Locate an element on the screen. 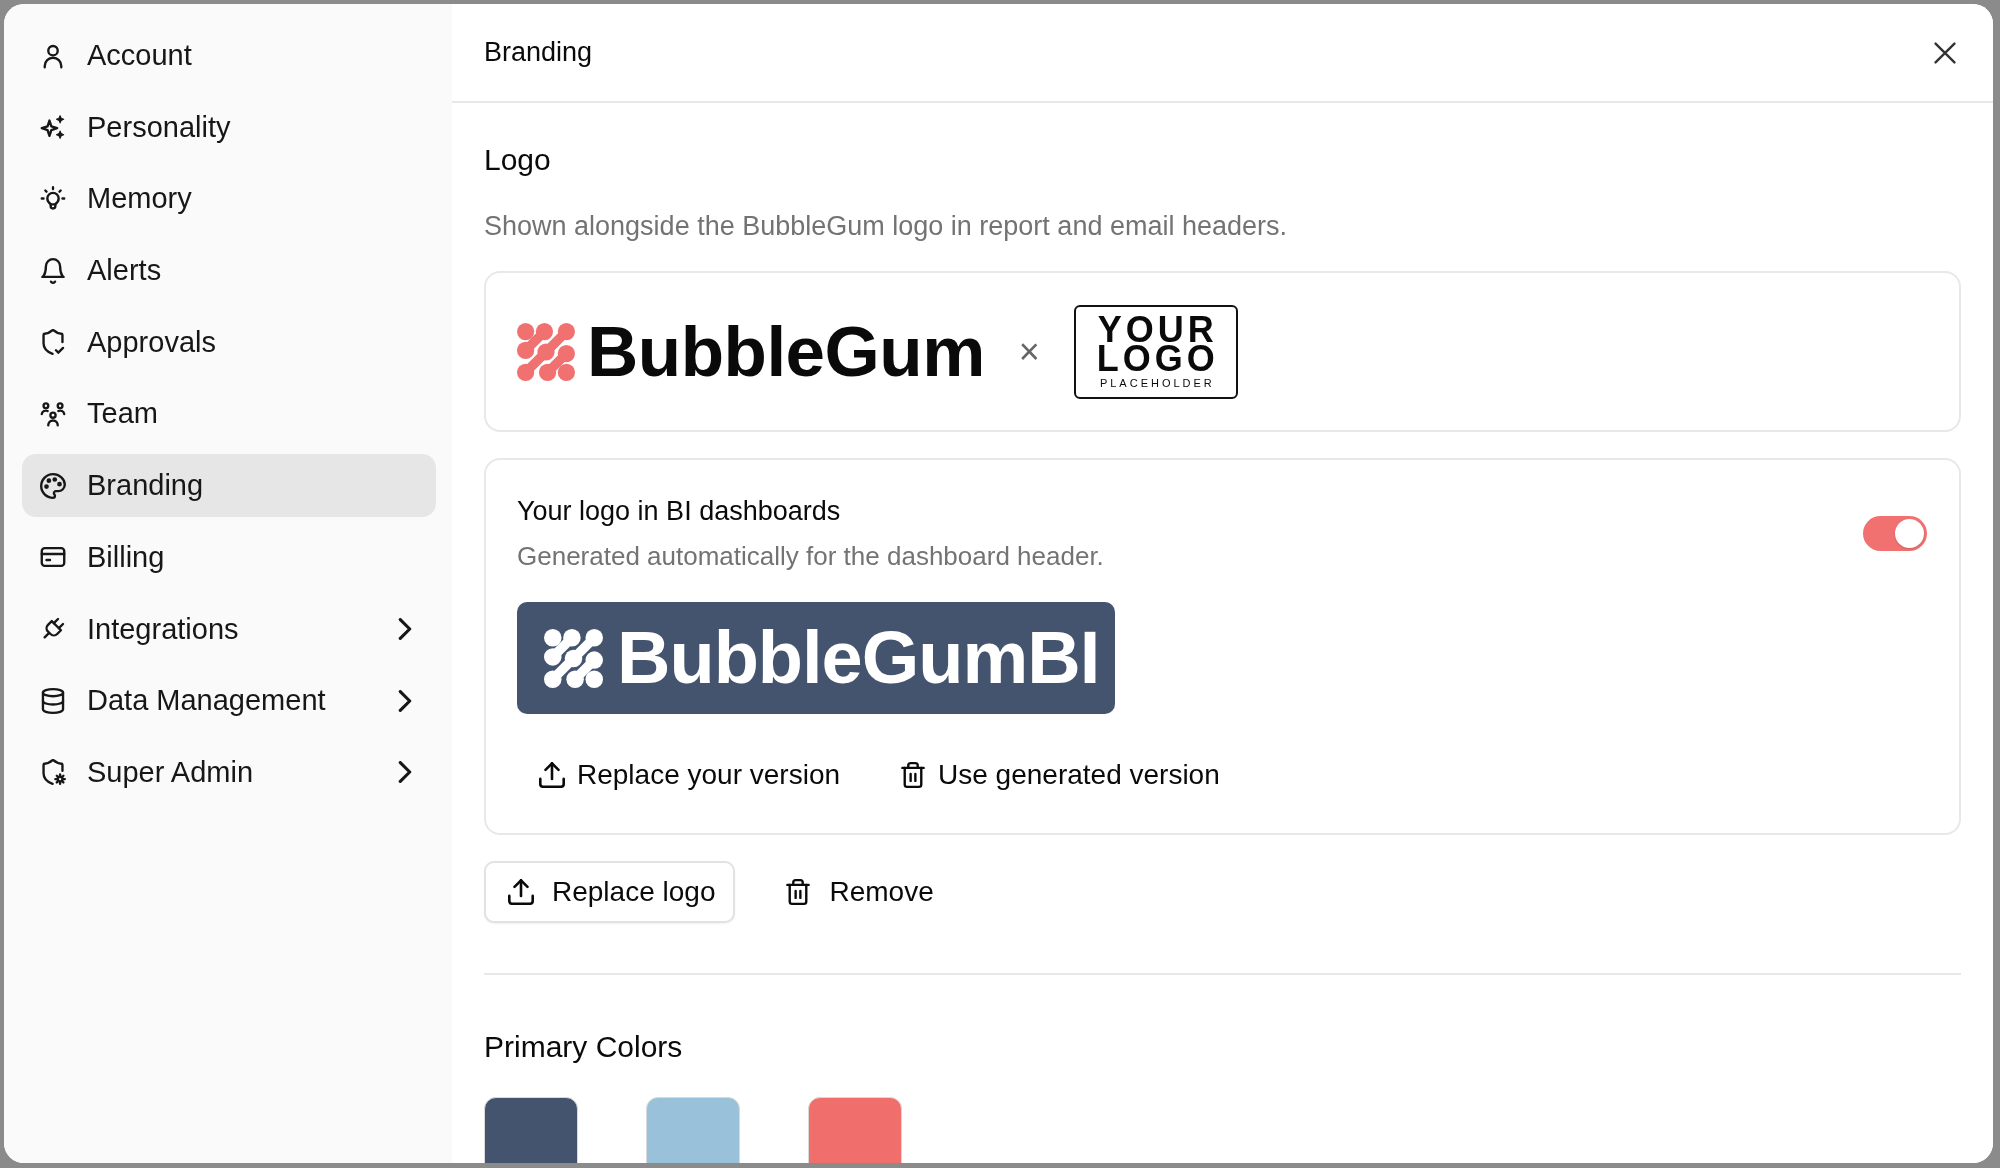 The image size is (2000, 1168). sidebar-item: Account is located at coordinates (229, 55).